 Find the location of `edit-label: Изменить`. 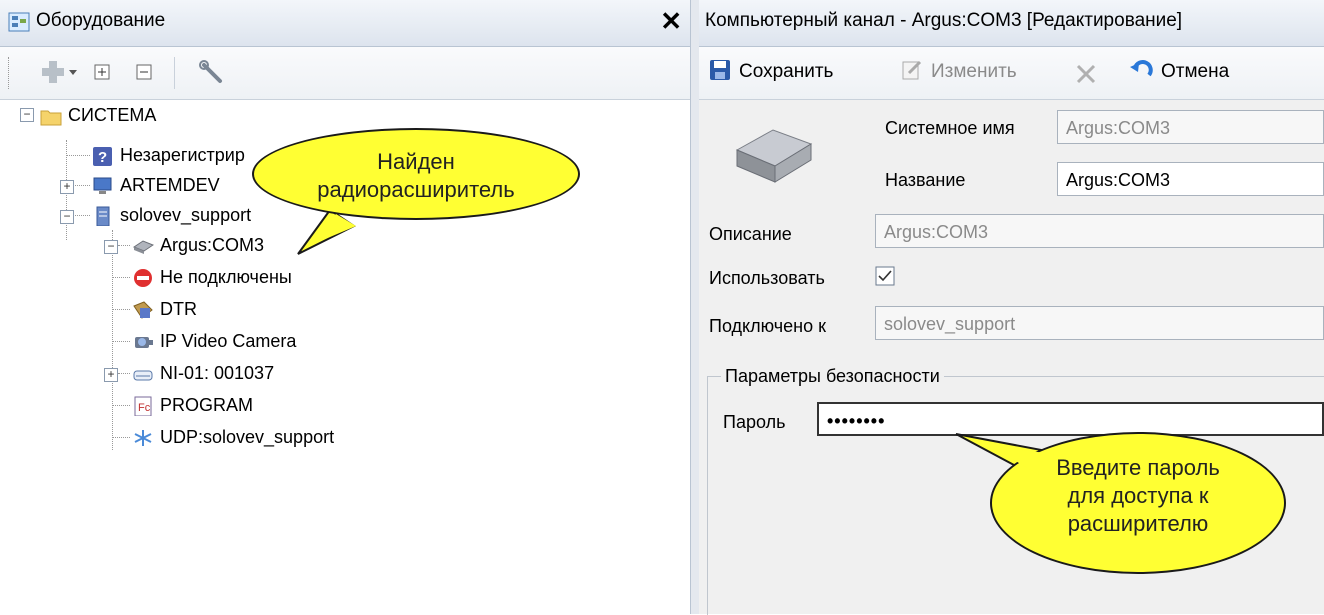

edit-label: Изменить is located at coordinates (974, 71).